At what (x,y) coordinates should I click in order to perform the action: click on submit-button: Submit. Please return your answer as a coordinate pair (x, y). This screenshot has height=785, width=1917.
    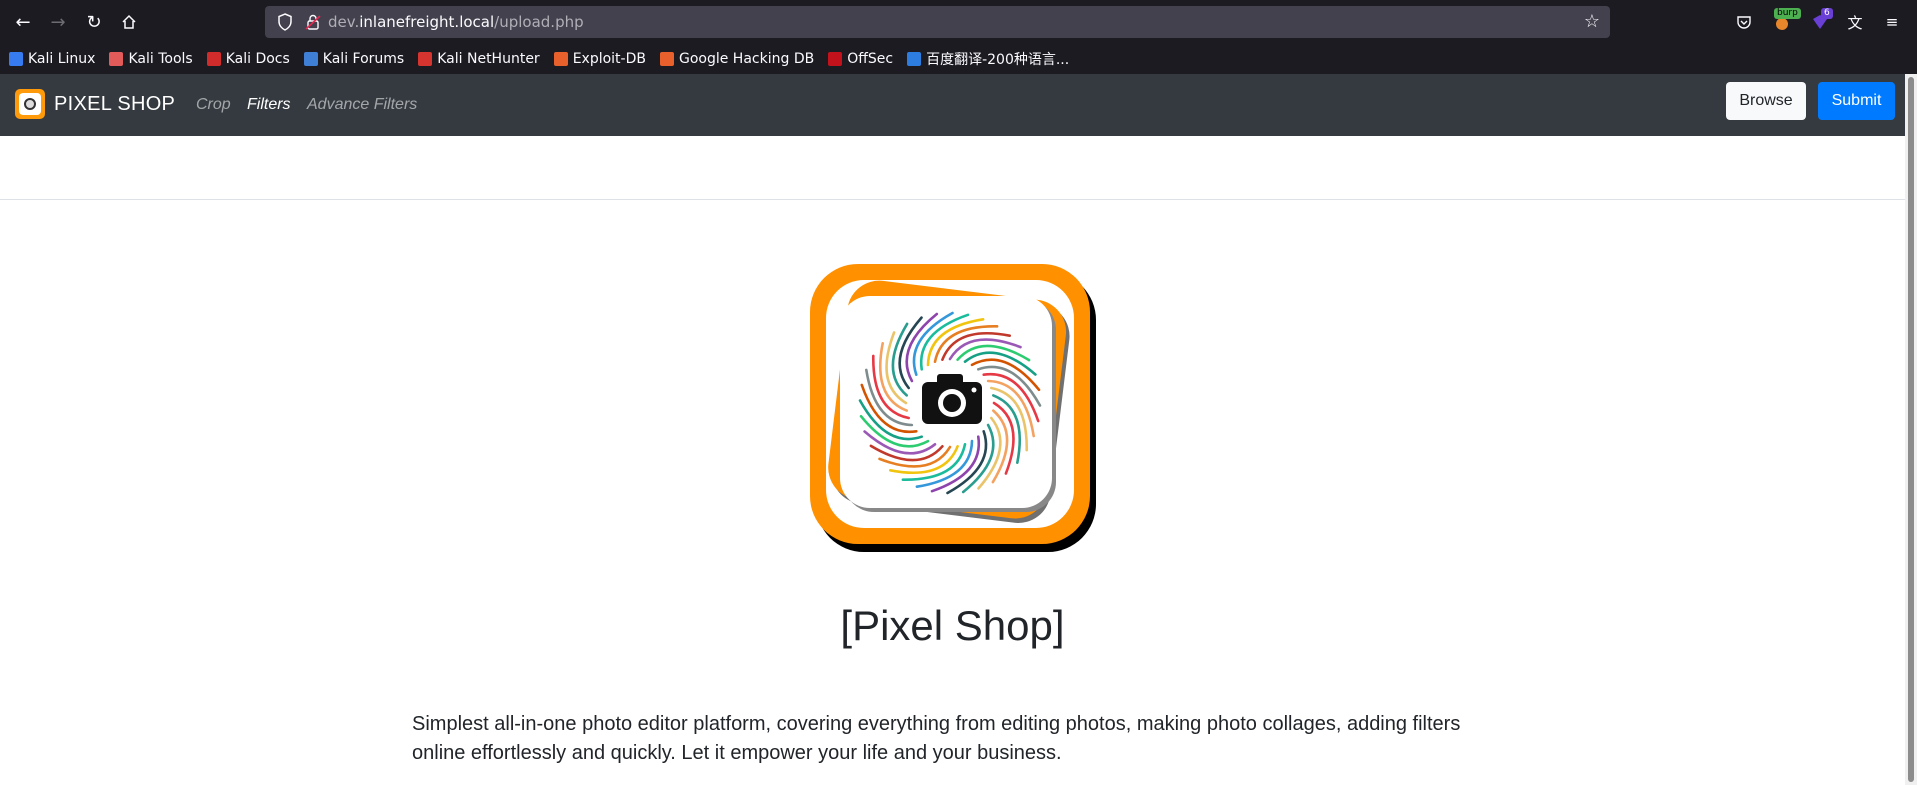
    Looking at the image, I should click on (1856, 101).